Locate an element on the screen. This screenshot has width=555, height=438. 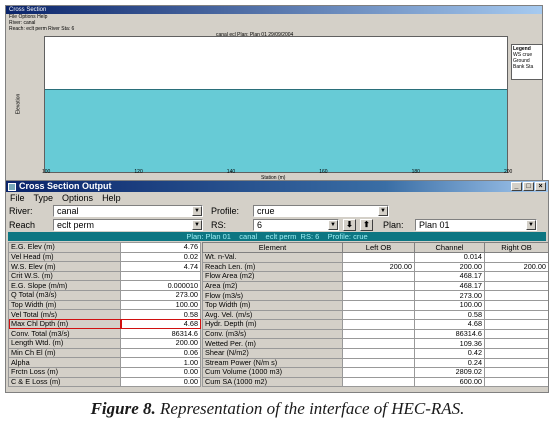
table-row: Conv. Total (m3/s) 86314.6 is located at coordinates (104, 334).